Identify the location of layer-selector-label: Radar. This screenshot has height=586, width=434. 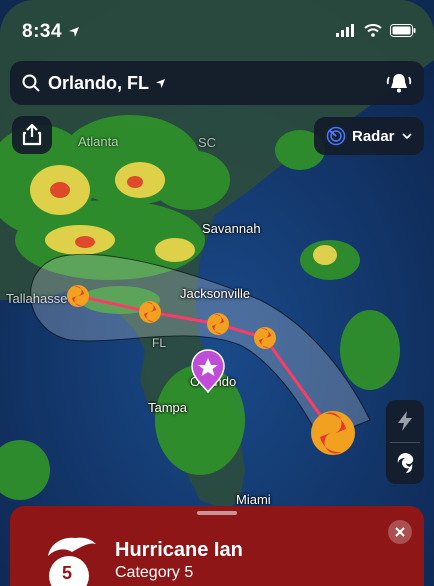
(373, 136).